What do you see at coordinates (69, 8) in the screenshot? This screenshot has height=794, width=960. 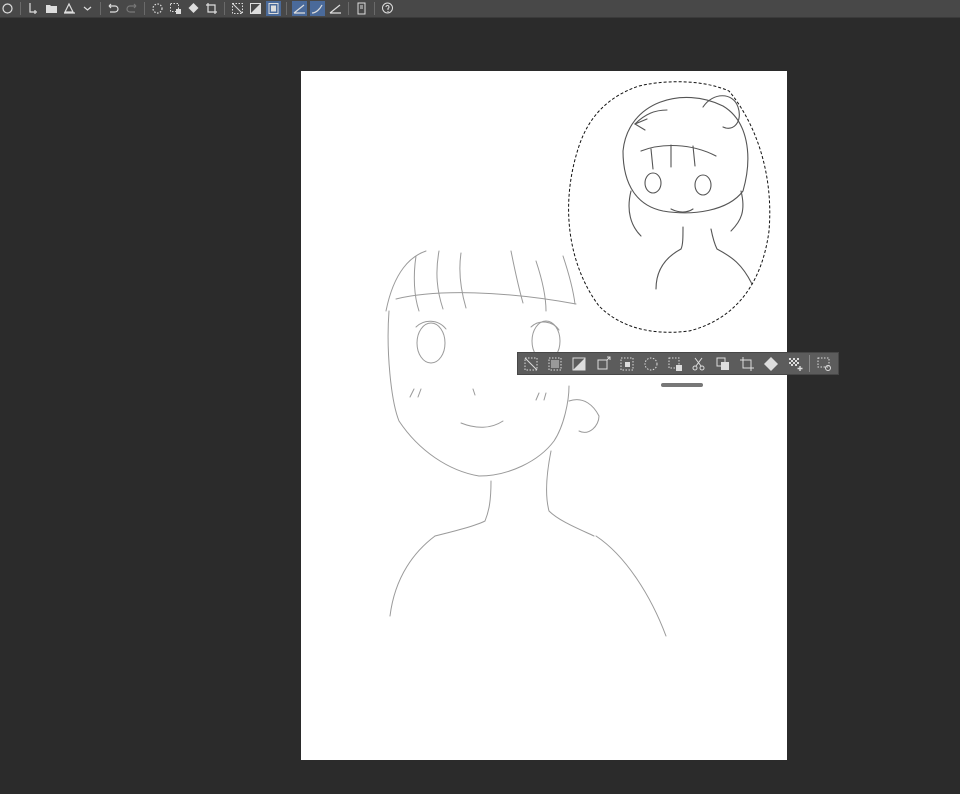 I see `save-icon` at bounding box center [69, 8].